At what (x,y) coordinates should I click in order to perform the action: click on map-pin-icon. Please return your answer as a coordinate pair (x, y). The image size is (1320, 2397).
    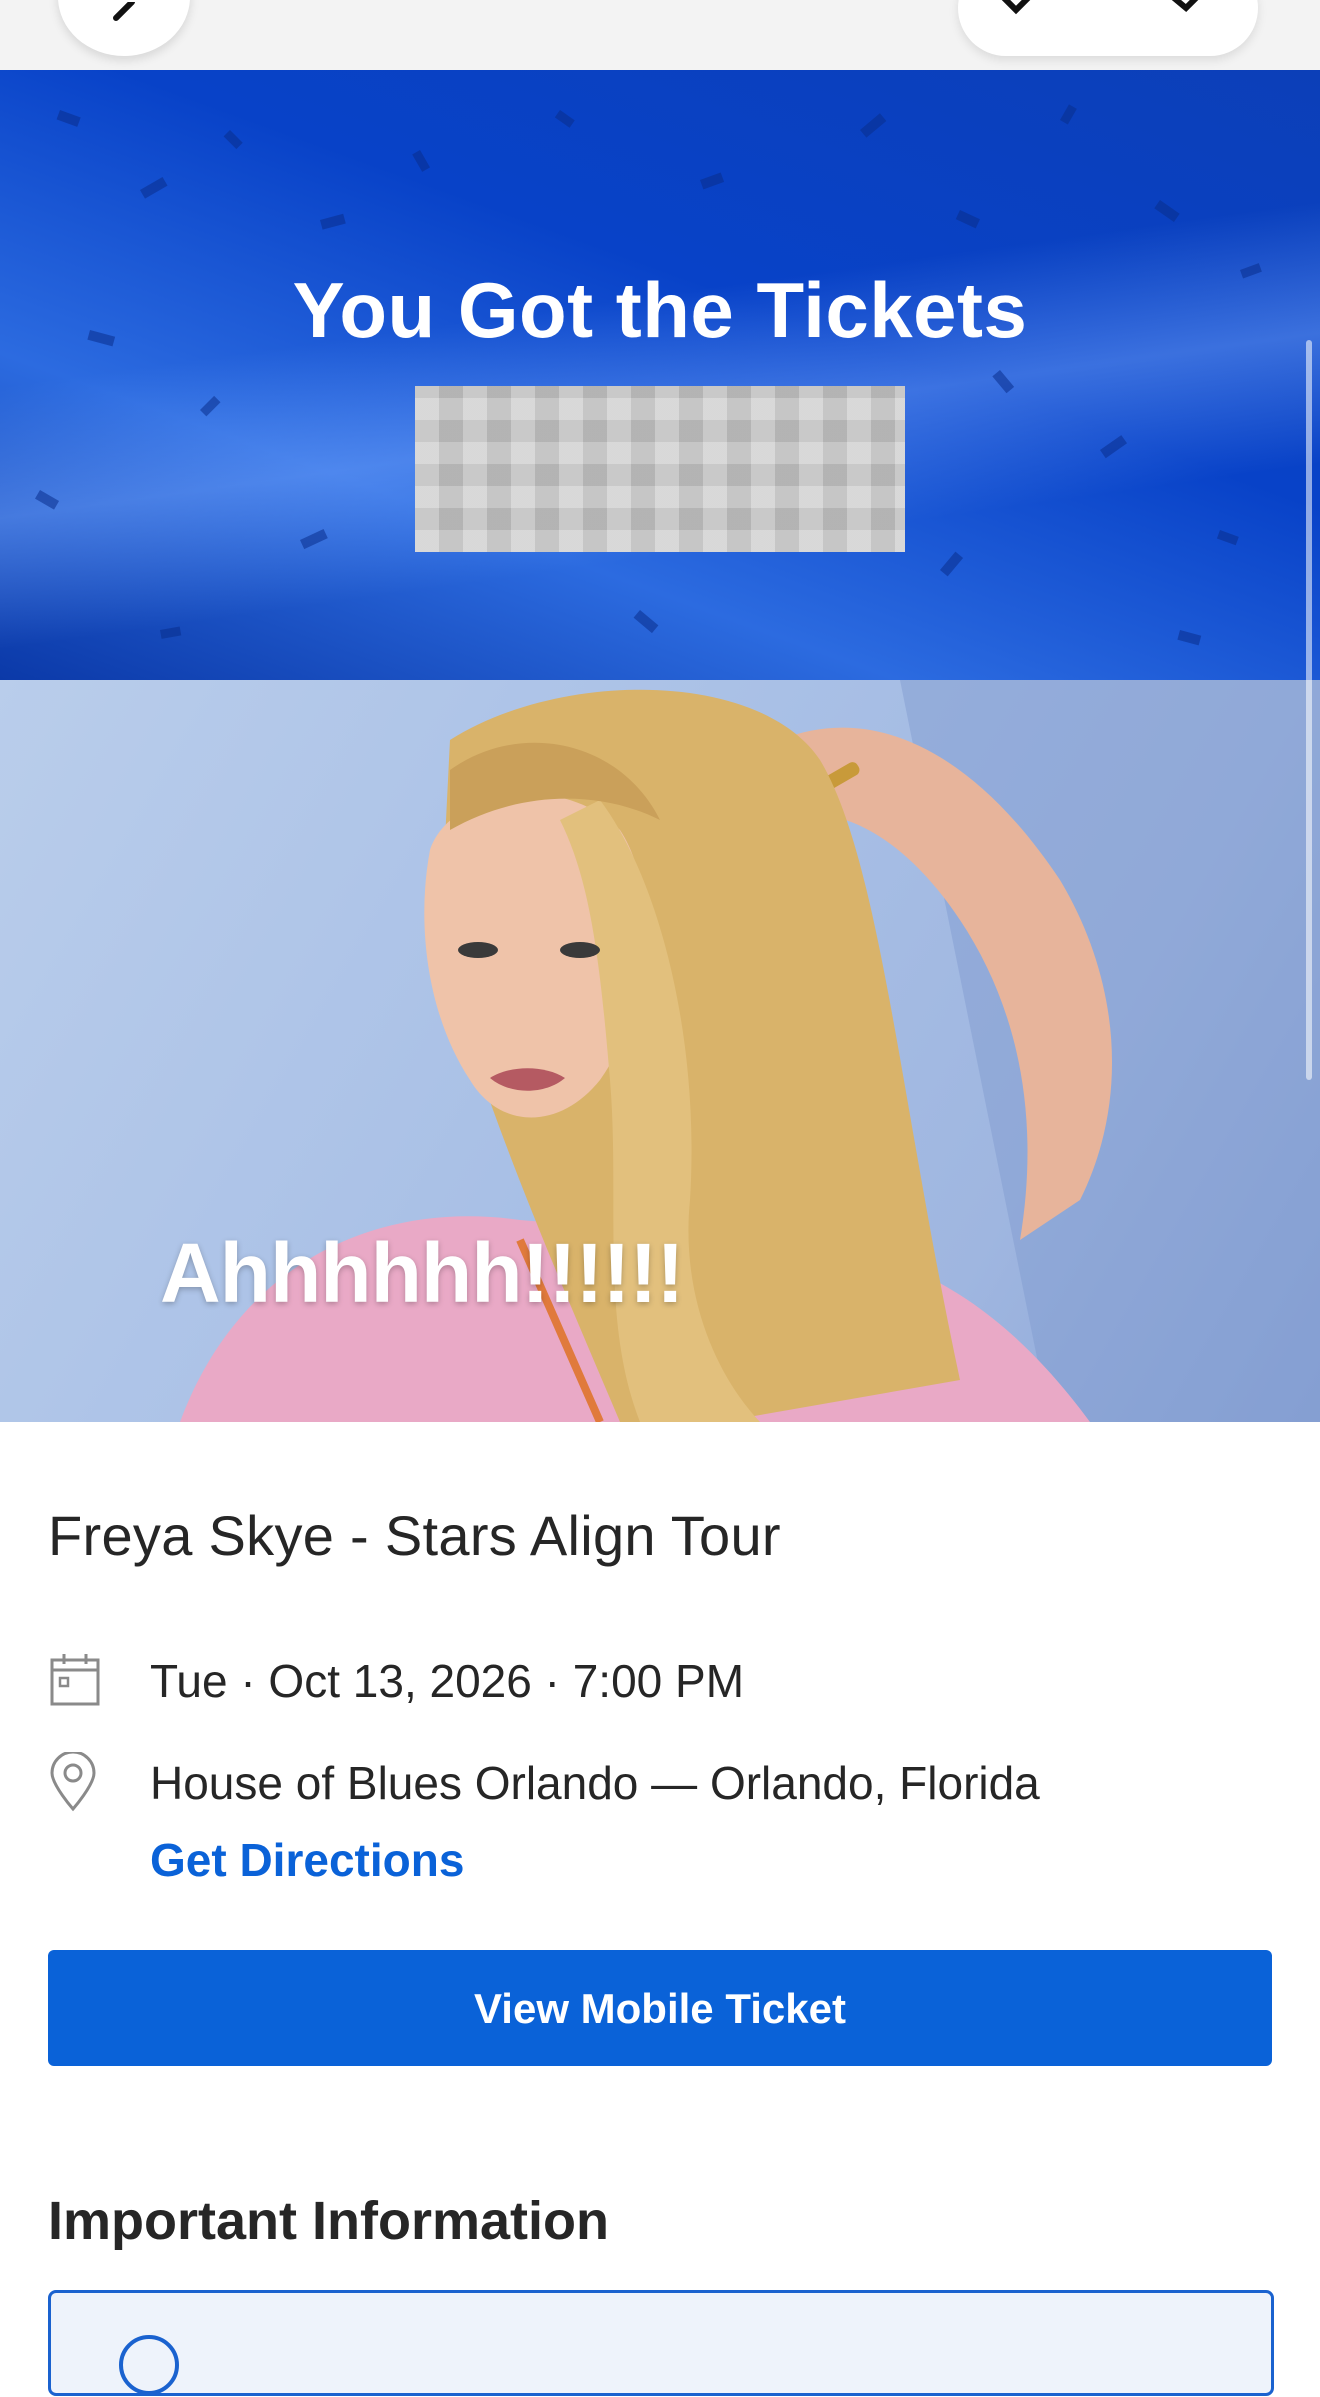
    Looking at the image, I should click on (73, 1782).